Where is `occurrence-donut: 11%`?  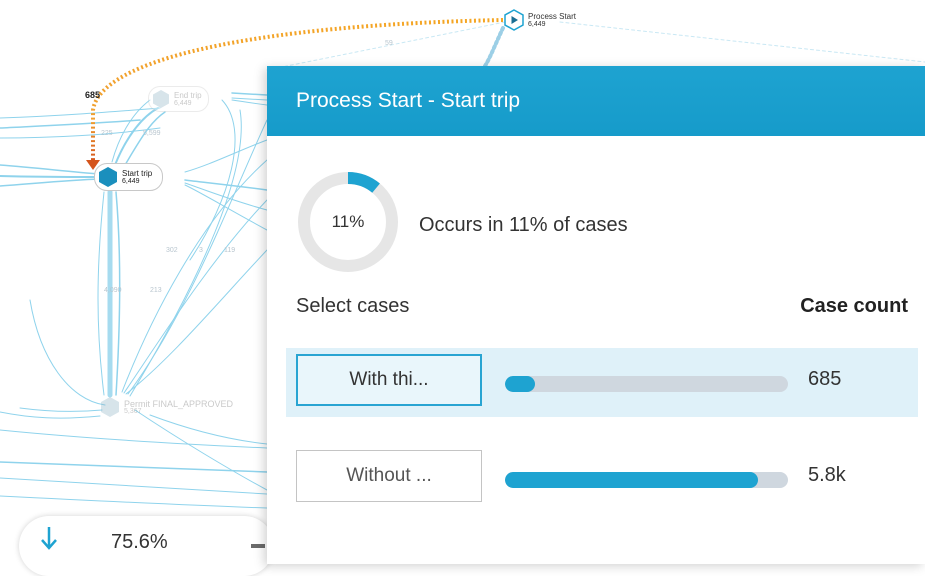 occurrence-donut: 11% is located at coordinates (348, 222).